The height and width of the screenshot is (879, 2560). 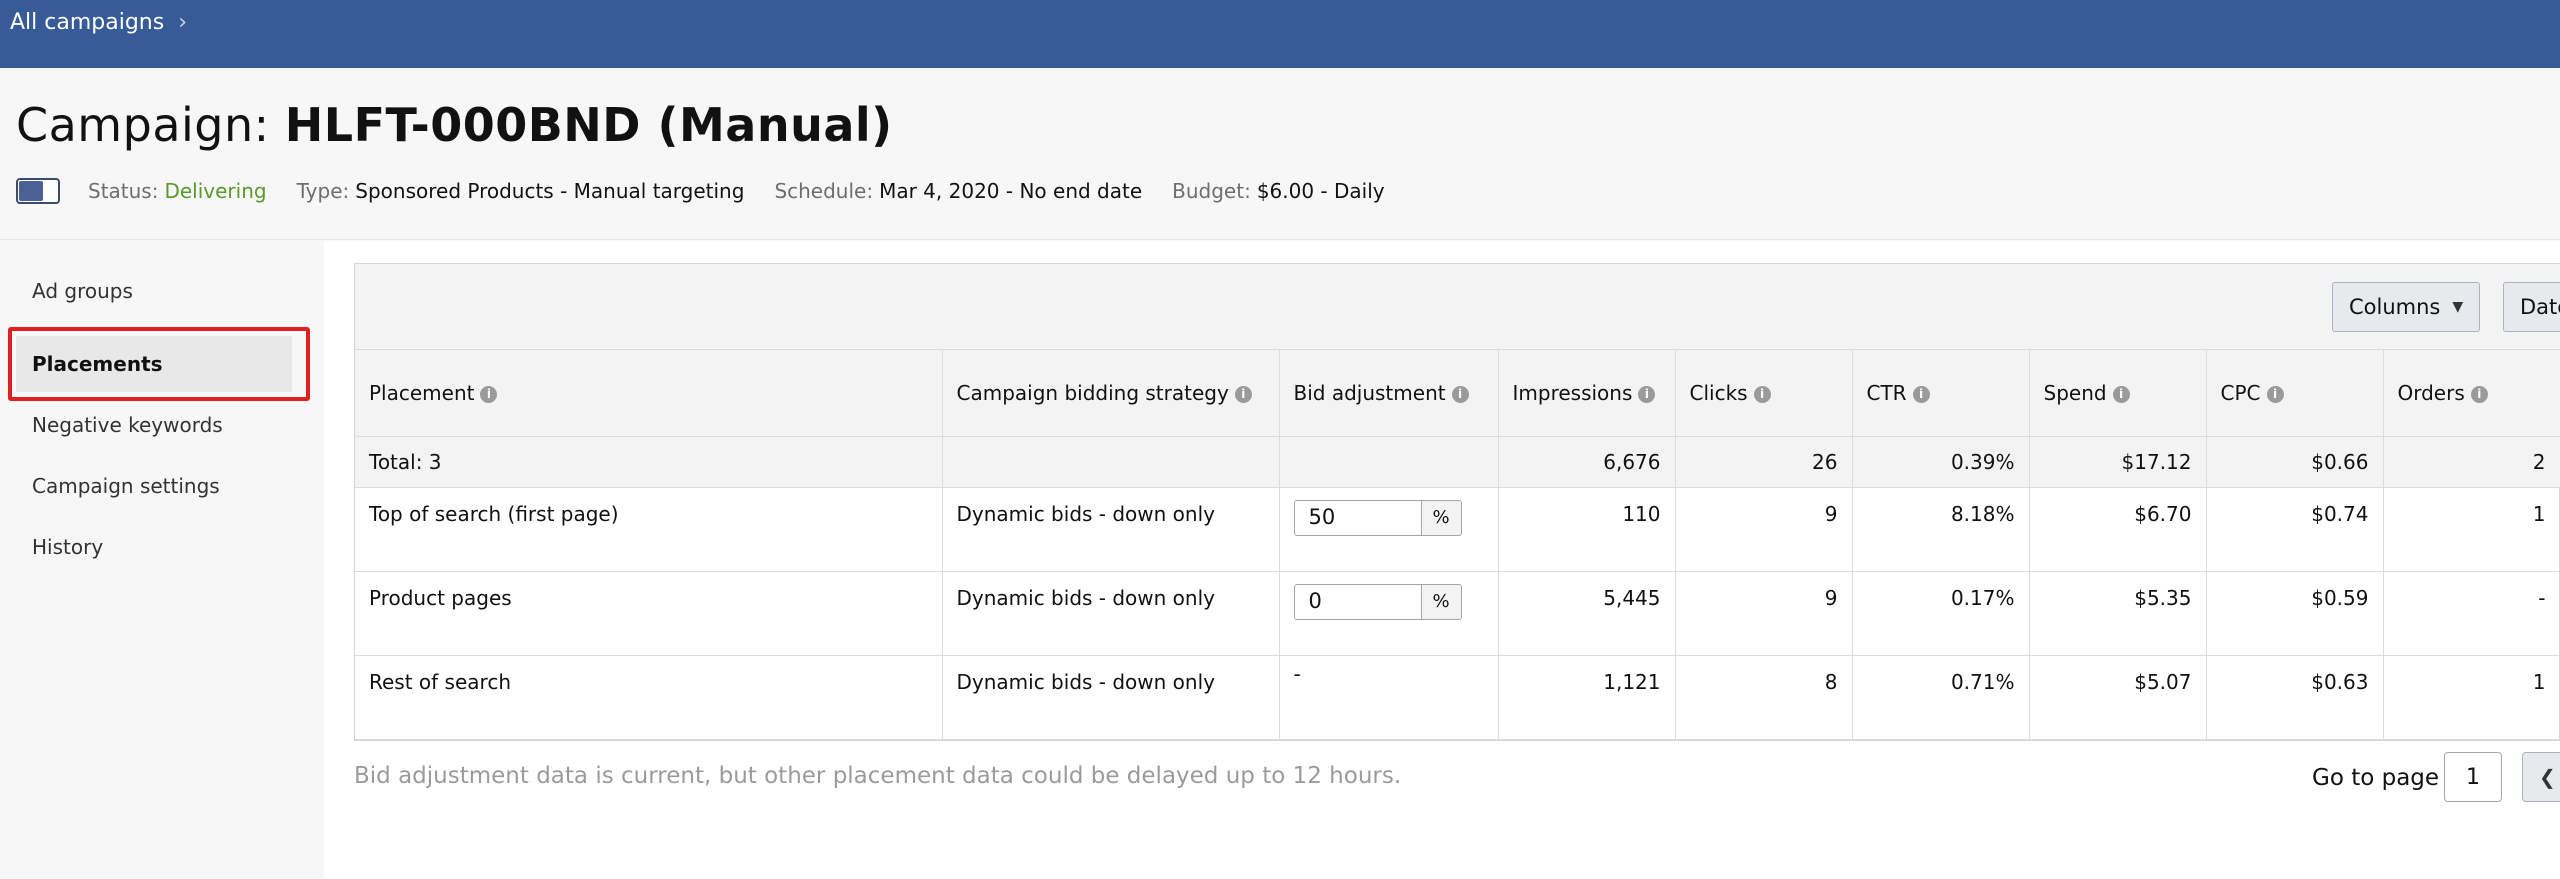 What do you see at coordinates (2547, 777) in the screenshot?
I see `chevron-left-icon: ❮` at bounding box center [2547, 777].